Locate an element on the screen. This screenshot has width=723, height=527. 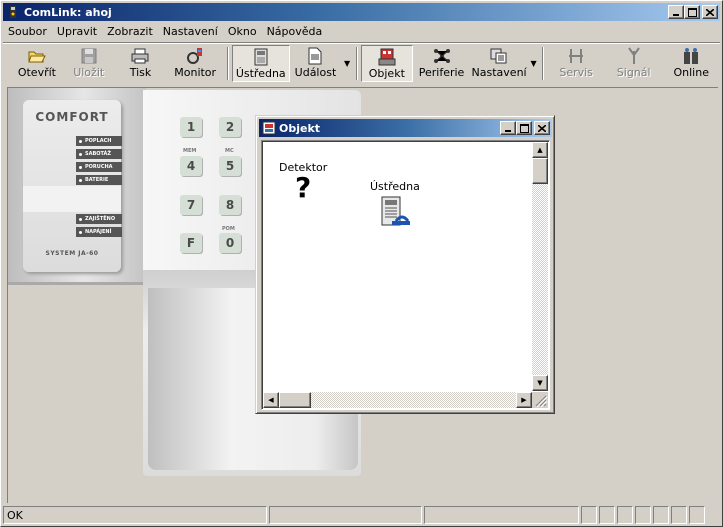
keypad-display-band is located at coordinates (72, 199).